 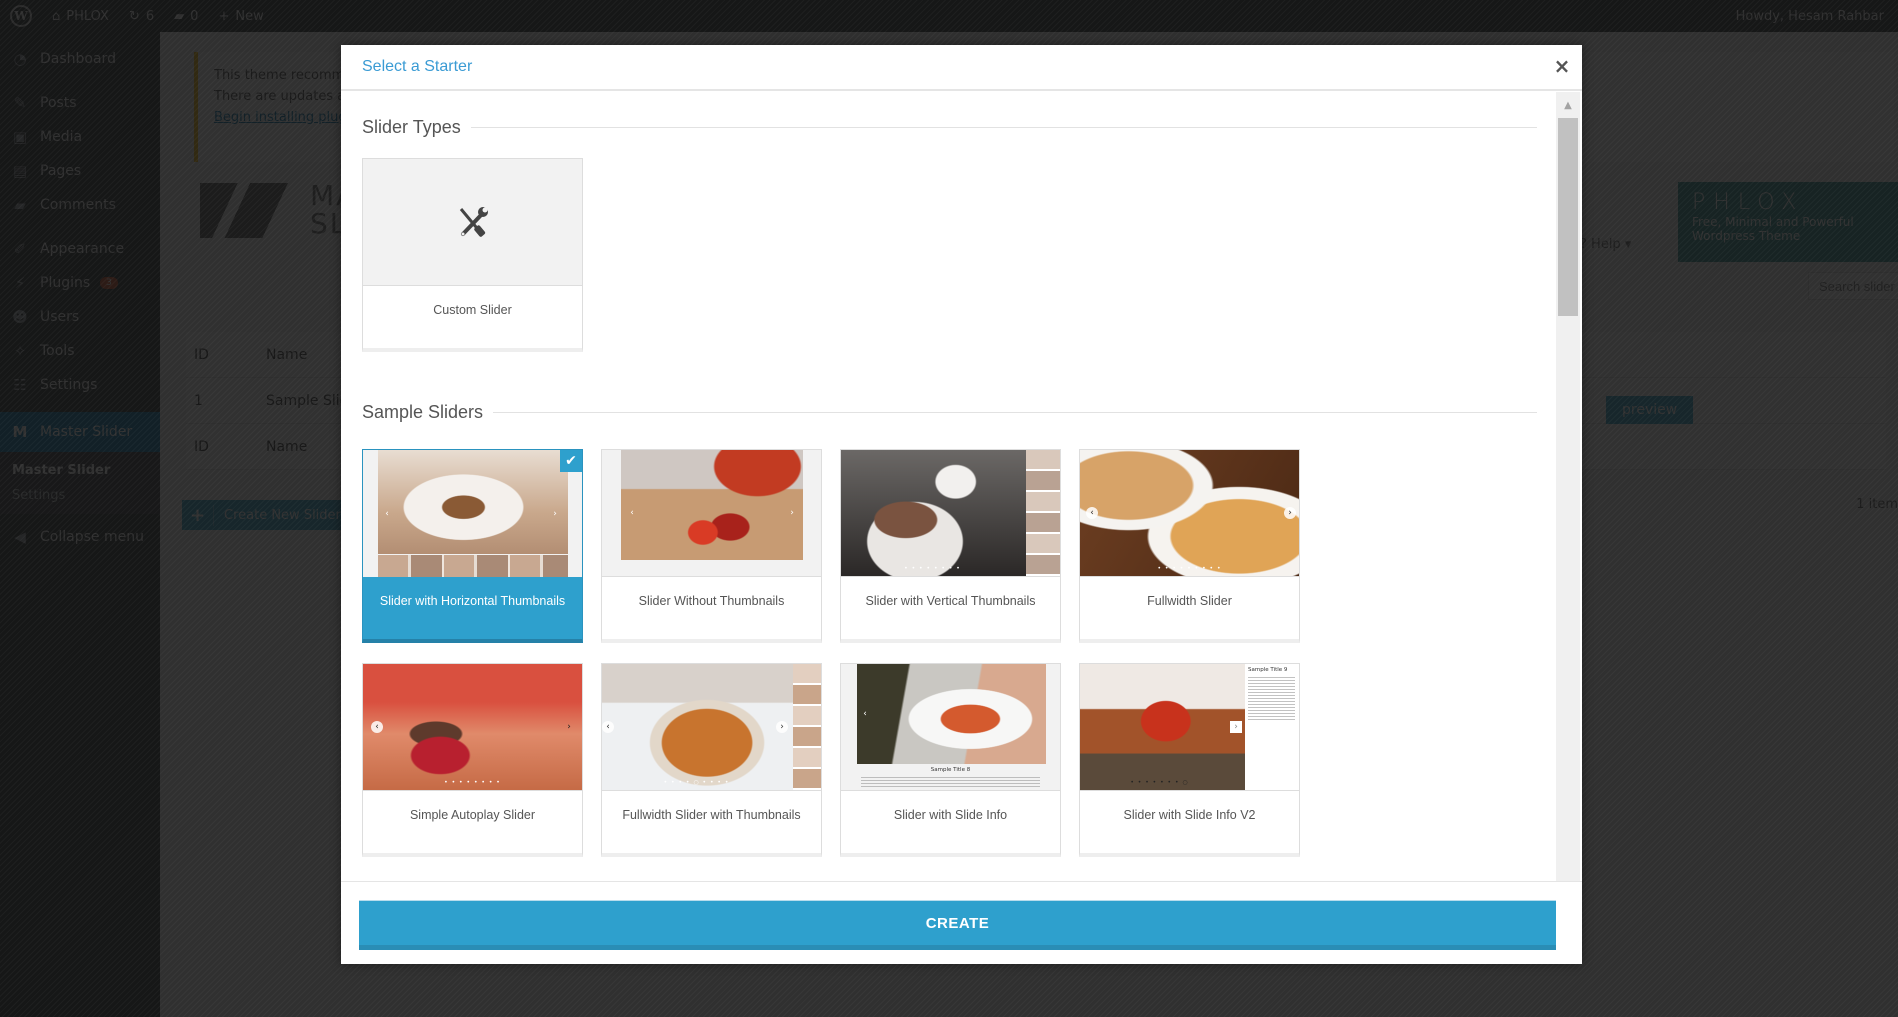 What do you see at coordinates (949, 255) in the screenshot?
I see `slider-types-list: Custom Slider` at bounding box center [949, 255].